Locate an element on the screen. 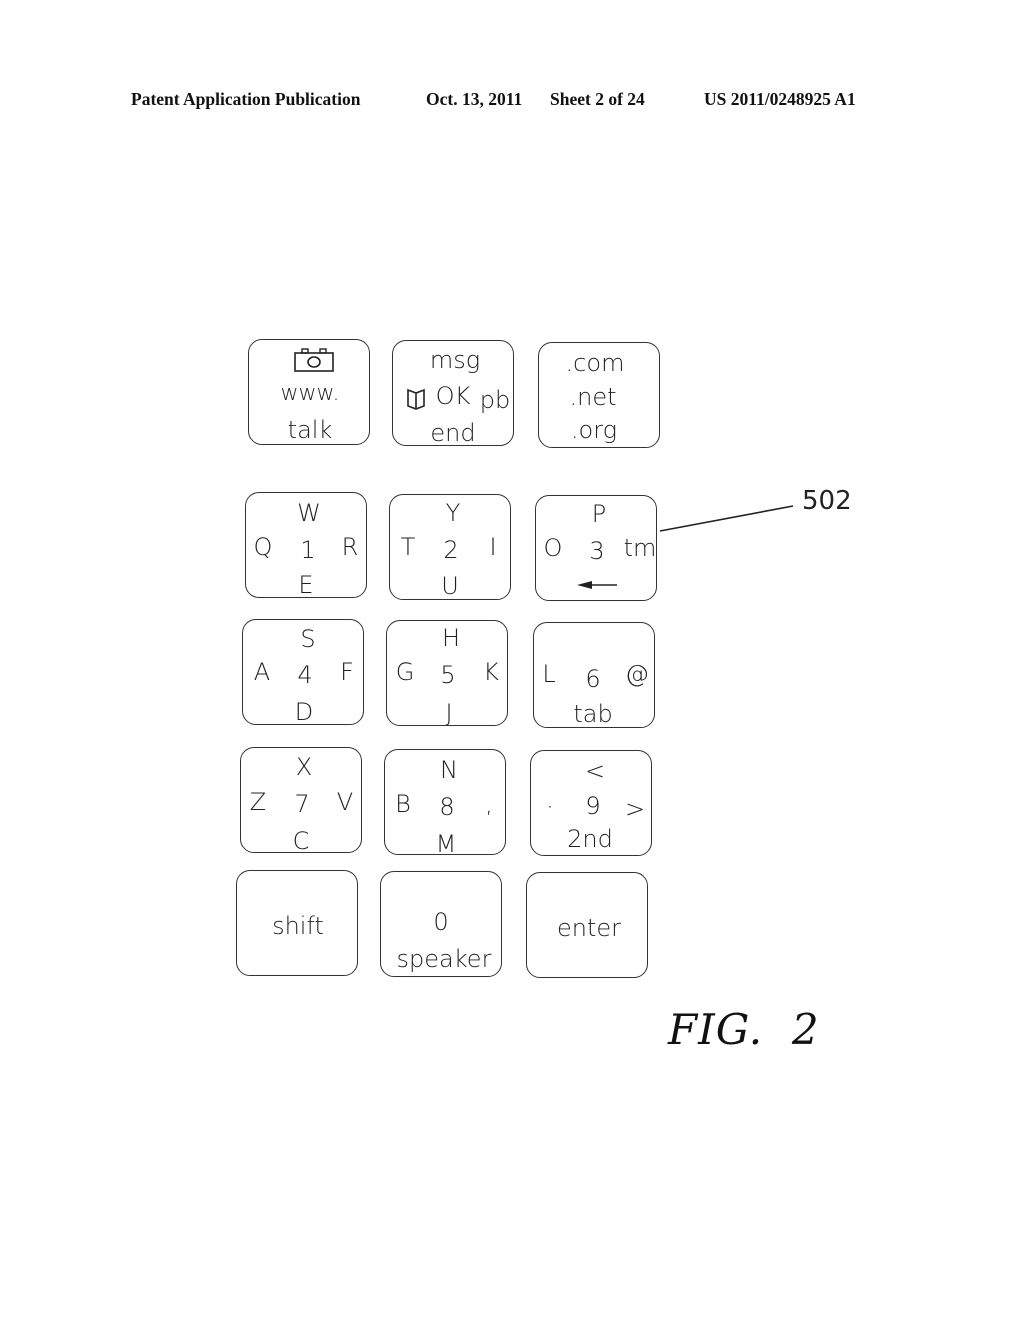  key-2-tyiu: Y T 2 I U is located at coordinates (450, 547).